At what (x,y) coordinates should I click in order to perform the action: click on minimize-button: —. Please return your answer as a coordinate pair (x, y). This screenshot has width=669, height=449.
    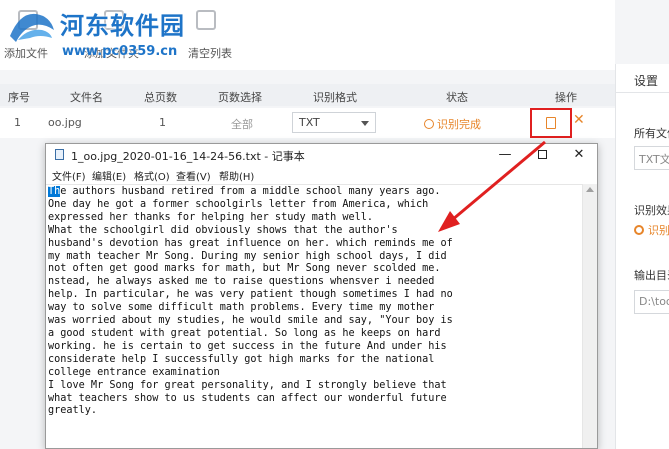
    Looking at the image, I should click on (505, 155).